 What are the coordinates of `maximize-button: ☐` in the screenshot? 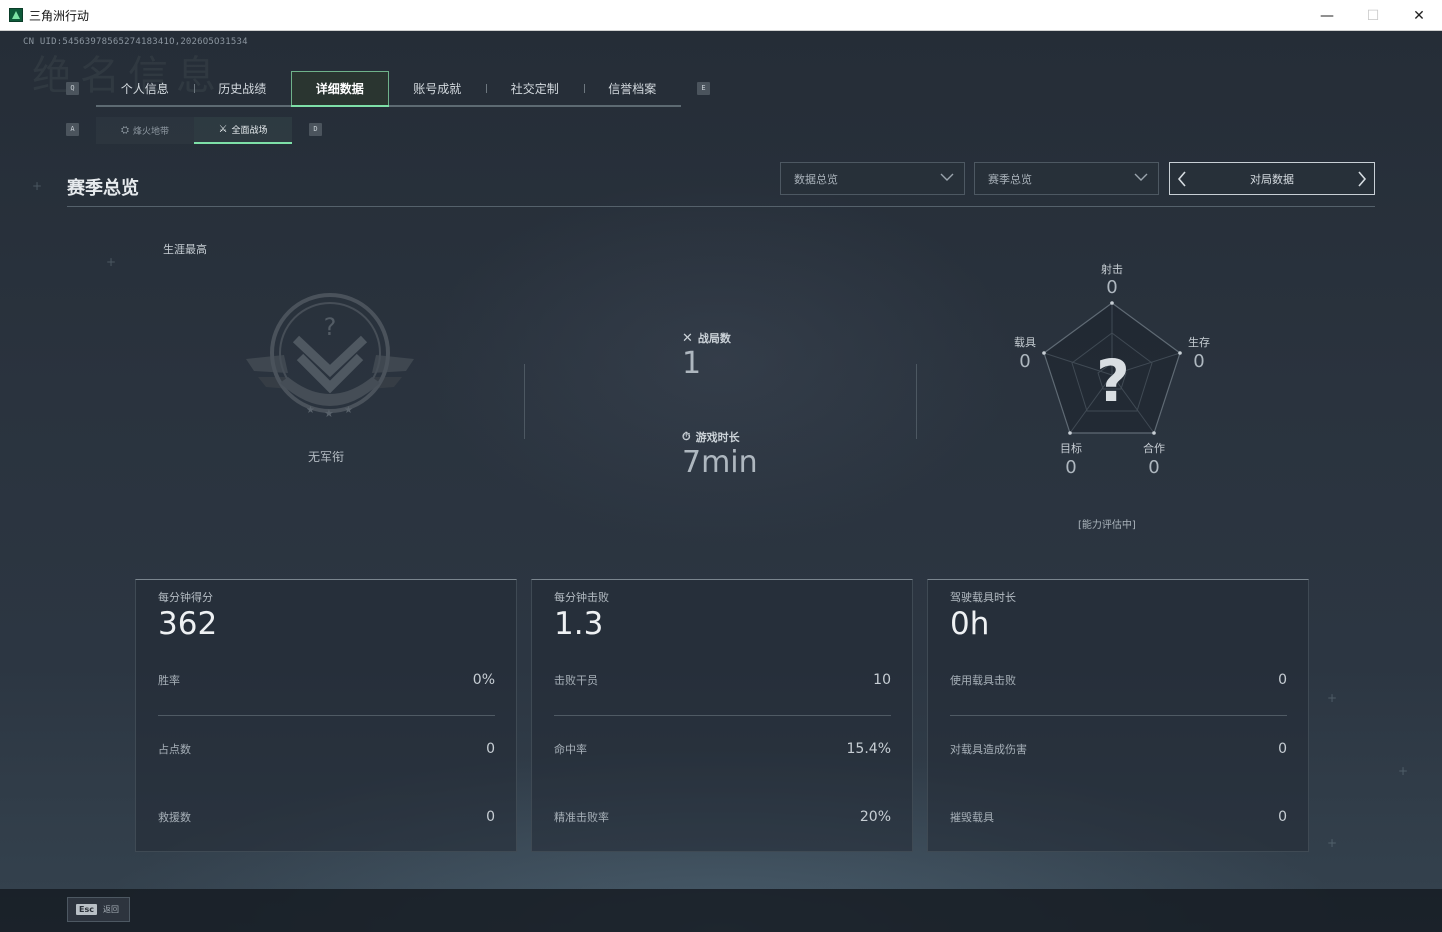 It's located at (1373, 15).